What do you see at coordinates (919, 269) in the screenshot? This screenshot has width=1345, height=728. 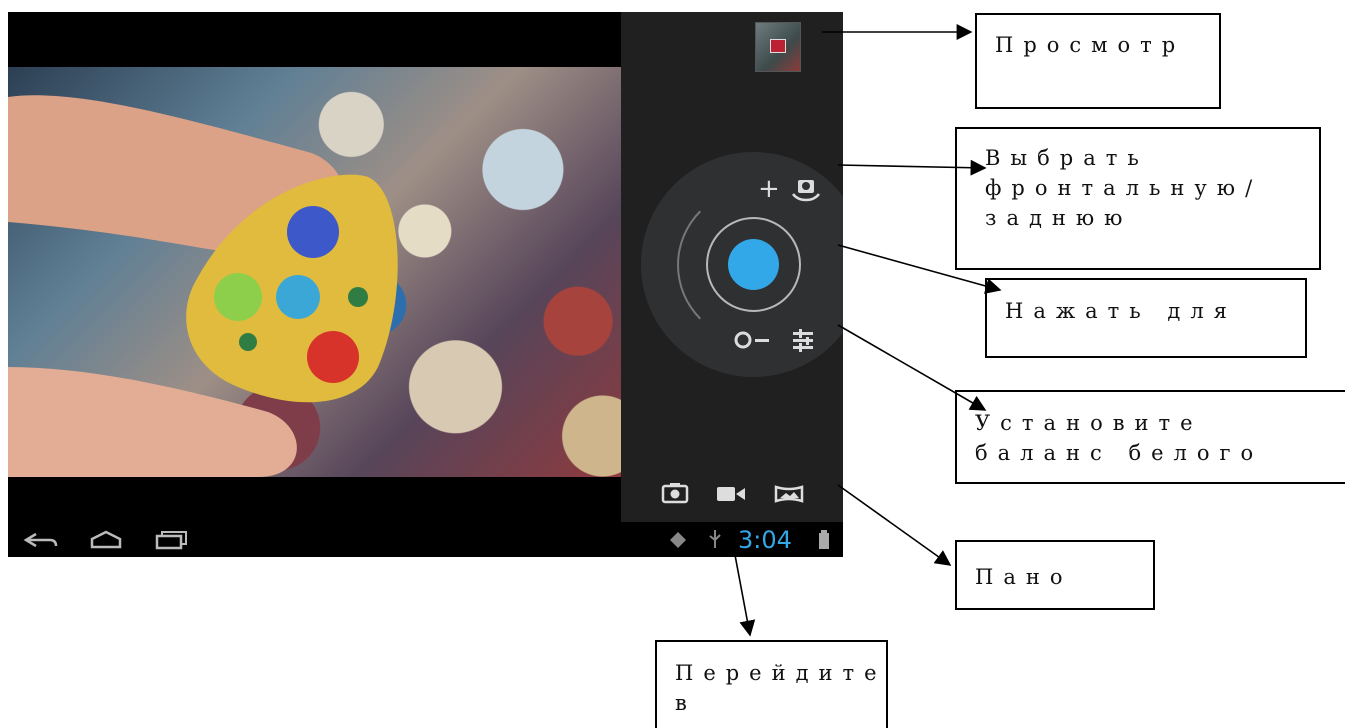 I see `arrow-shutter` at bounding box center [919, 269].